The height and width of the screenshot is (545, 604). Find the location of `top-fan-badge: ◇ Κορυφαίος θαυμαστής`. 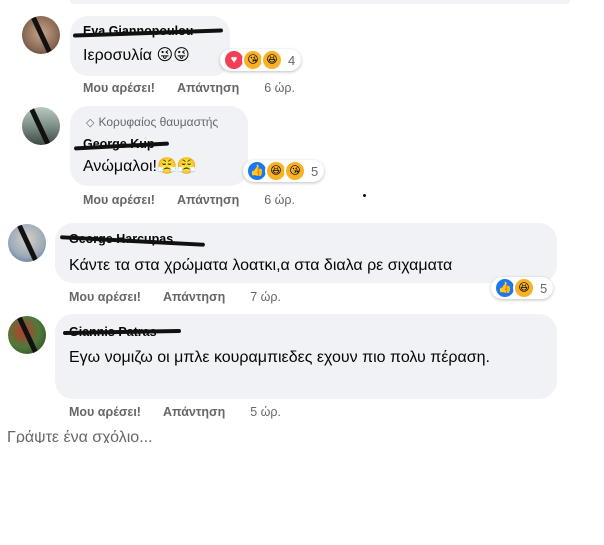

top-fan-badge: ◇ Κορυφαίος θαυμαστής is located at coordinates (152, 122).